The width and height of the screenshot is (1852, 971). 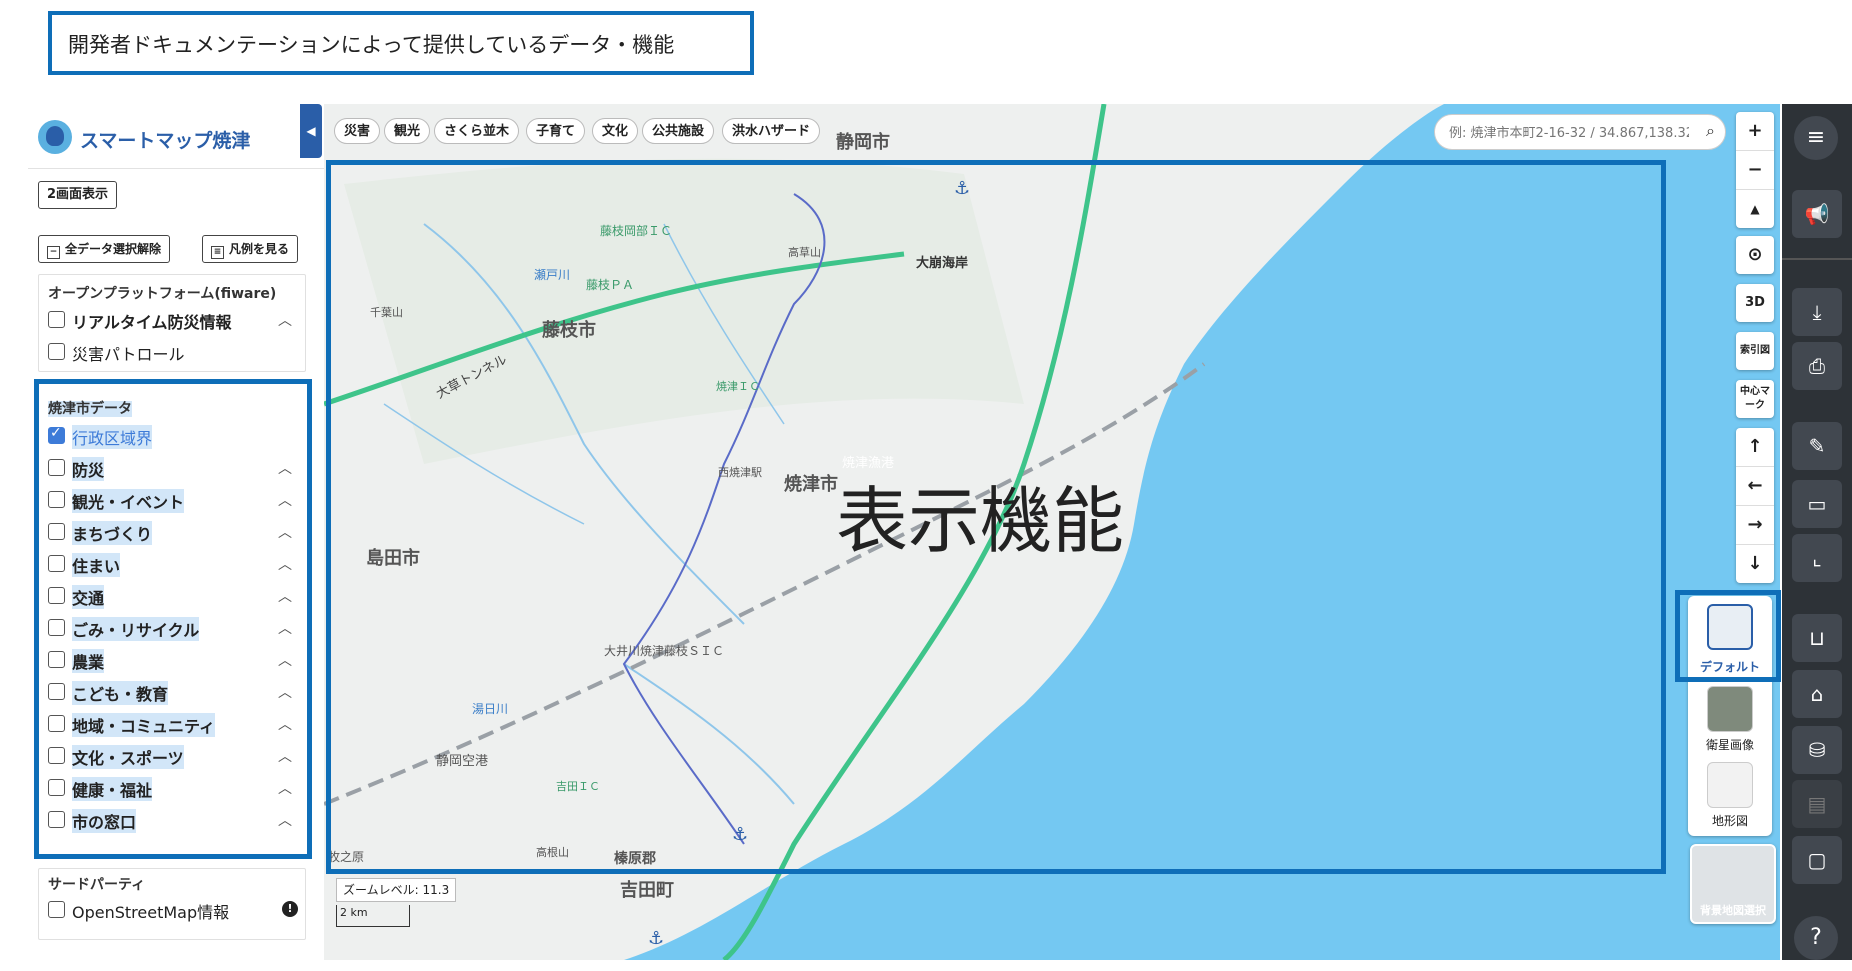 I want to click on chevron-up-icon: ︿, so click(x=285, y=320).